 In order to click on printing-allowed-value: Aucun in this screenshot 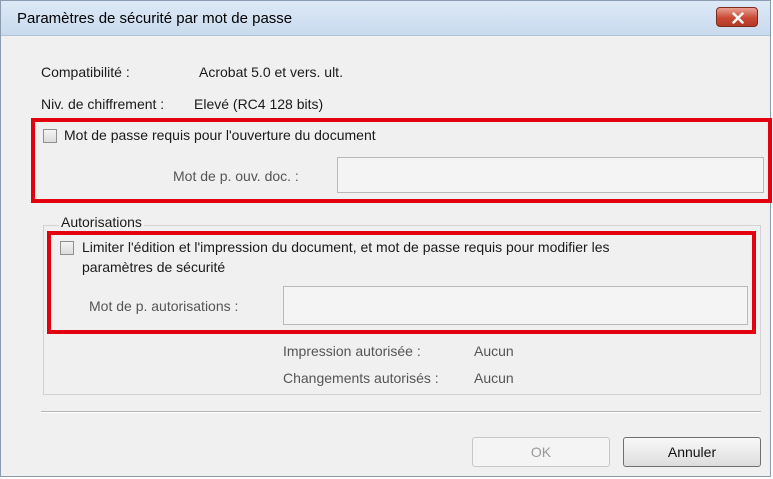, I will do `click(494, 351)`.